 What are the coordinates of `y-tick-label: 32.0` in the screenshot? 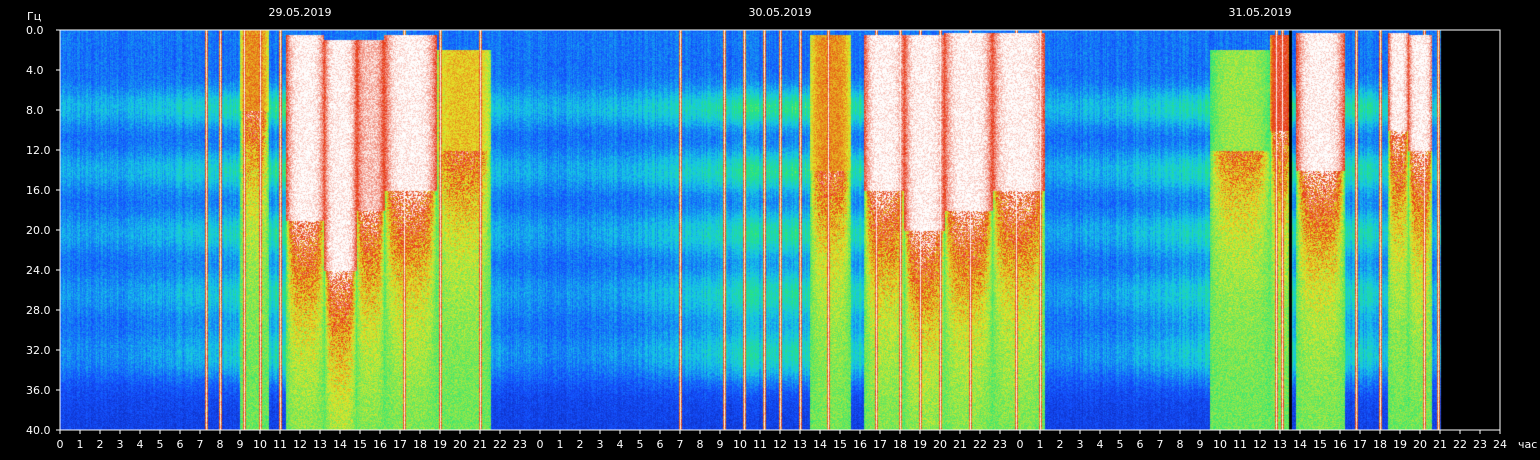 It's located at (38, 350).